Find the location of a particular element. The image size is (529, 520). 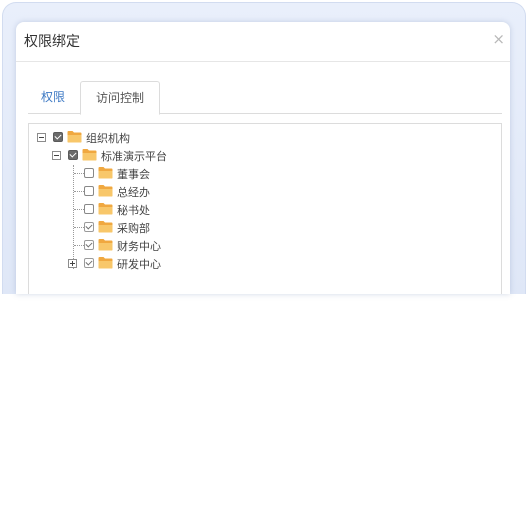

checkbox-root is located at coordinates (58, 137).